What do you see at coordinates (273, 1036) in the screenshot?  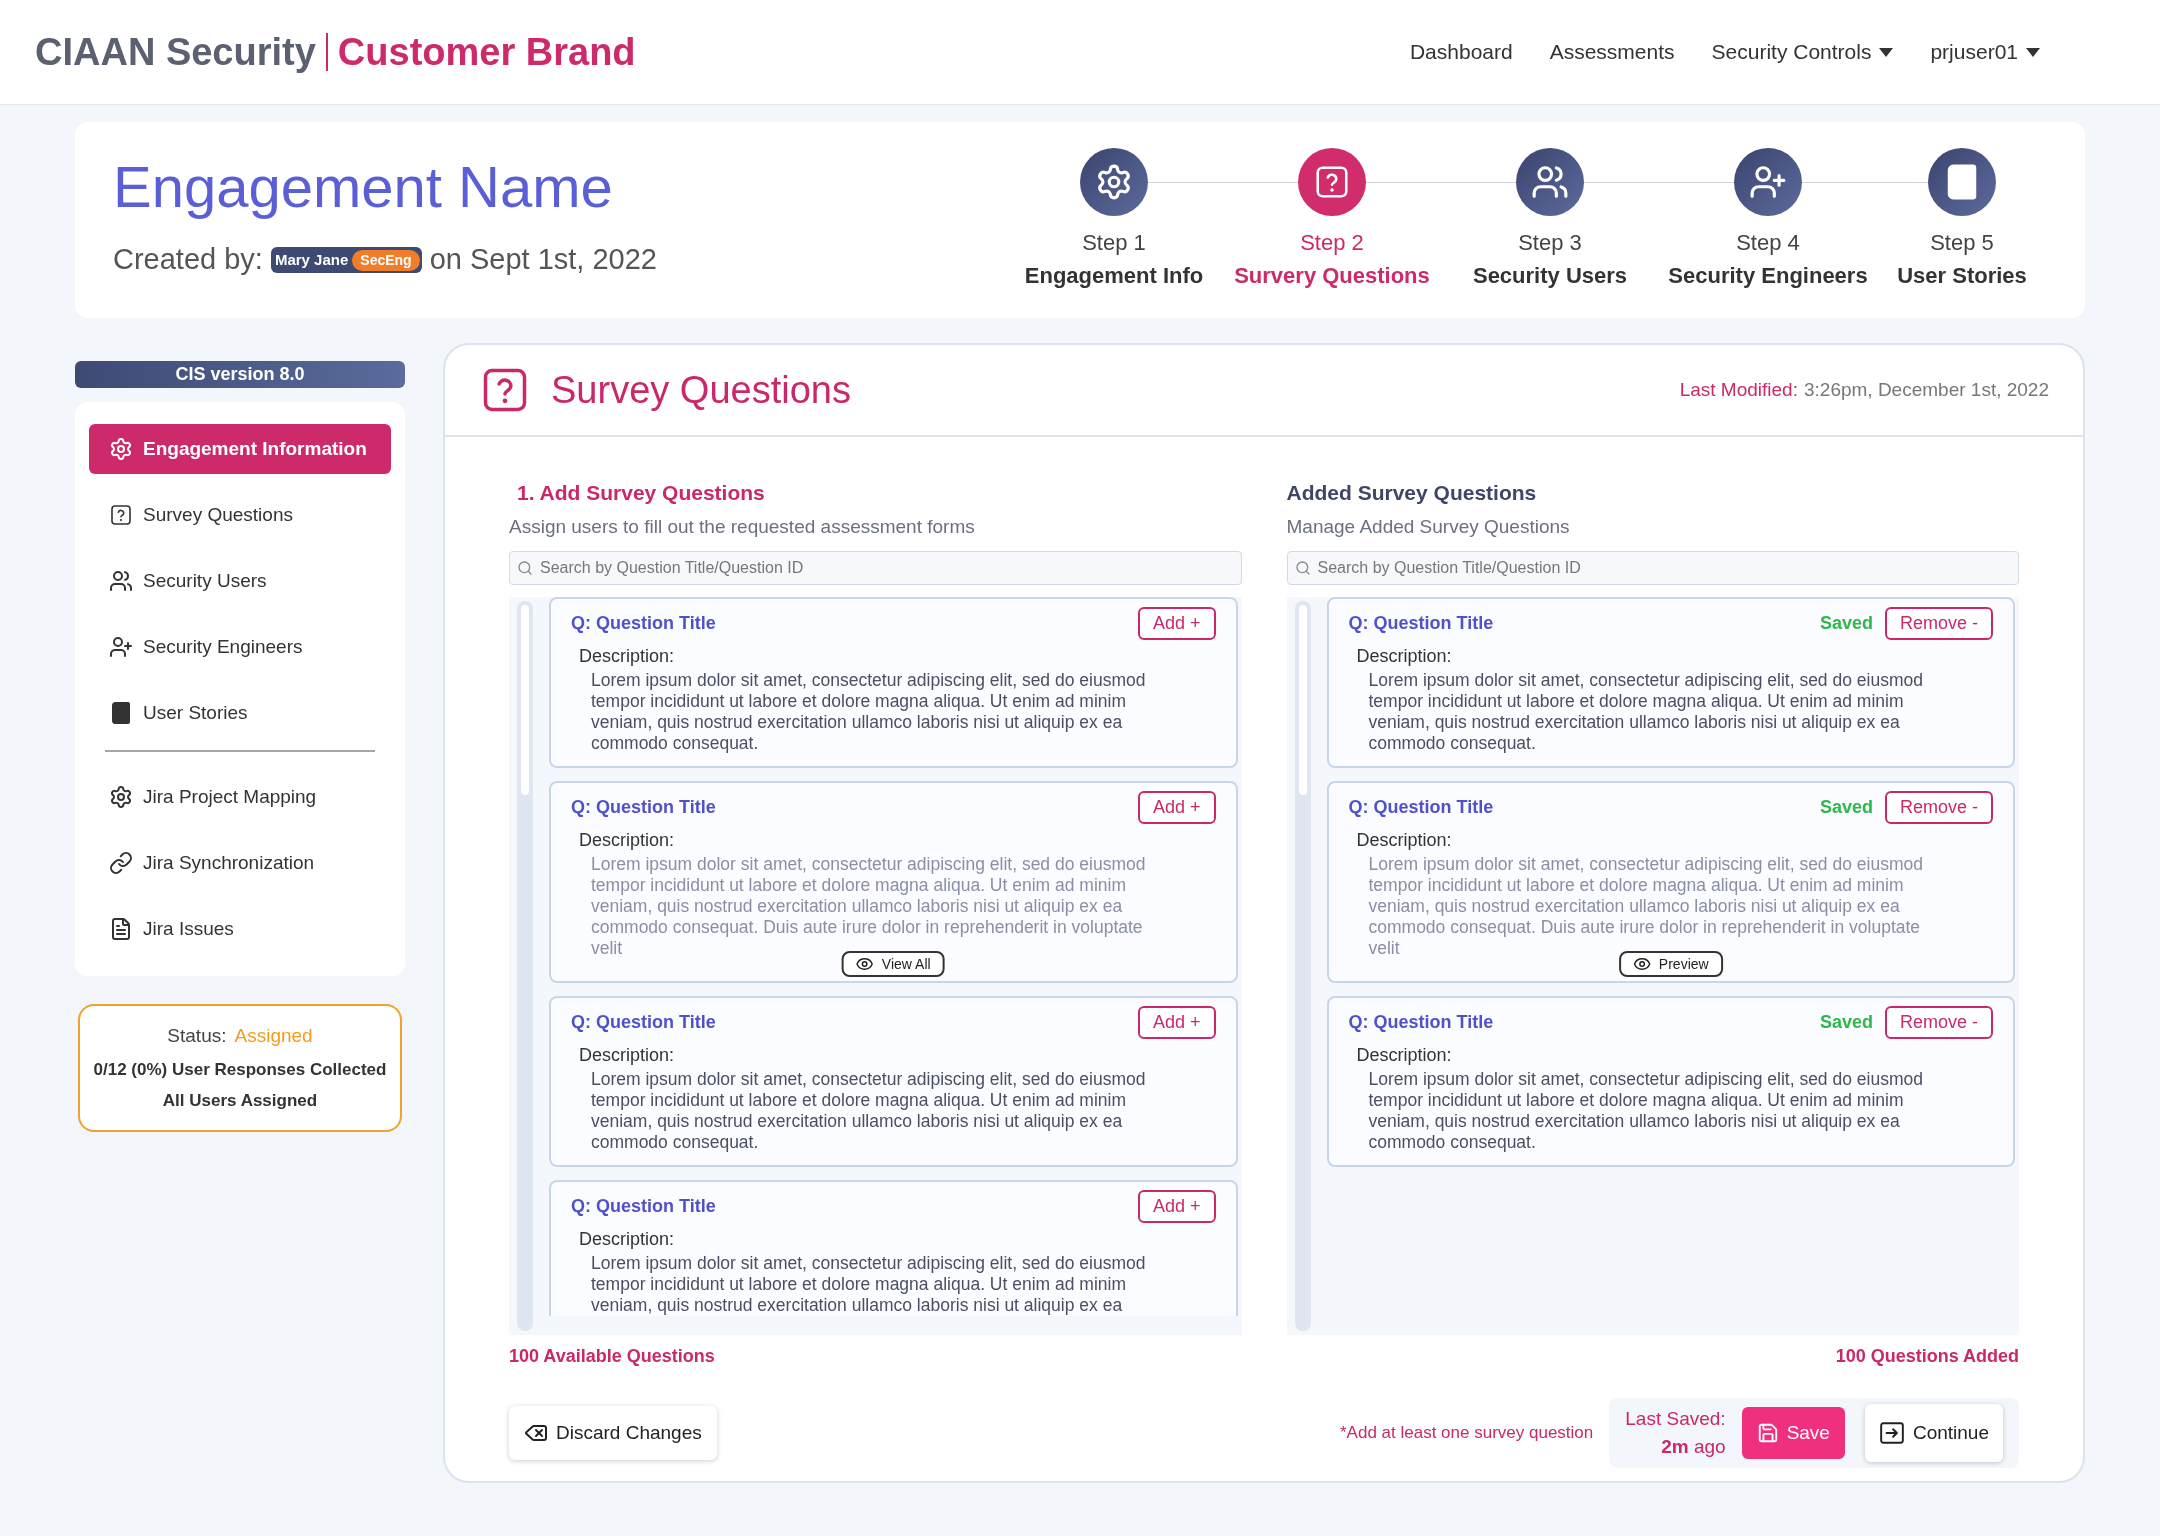 I see `status-value: Assigned` at bounding box center [273, 1036].